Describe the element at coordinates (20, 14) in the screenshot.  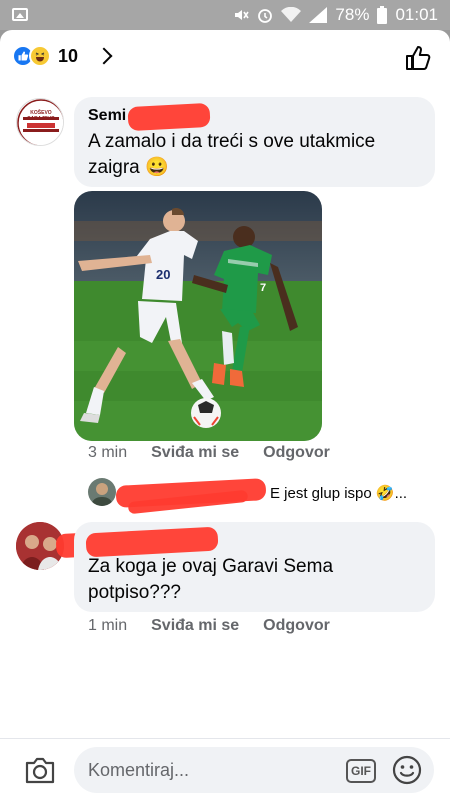
I see `gallery-icon` at that location.